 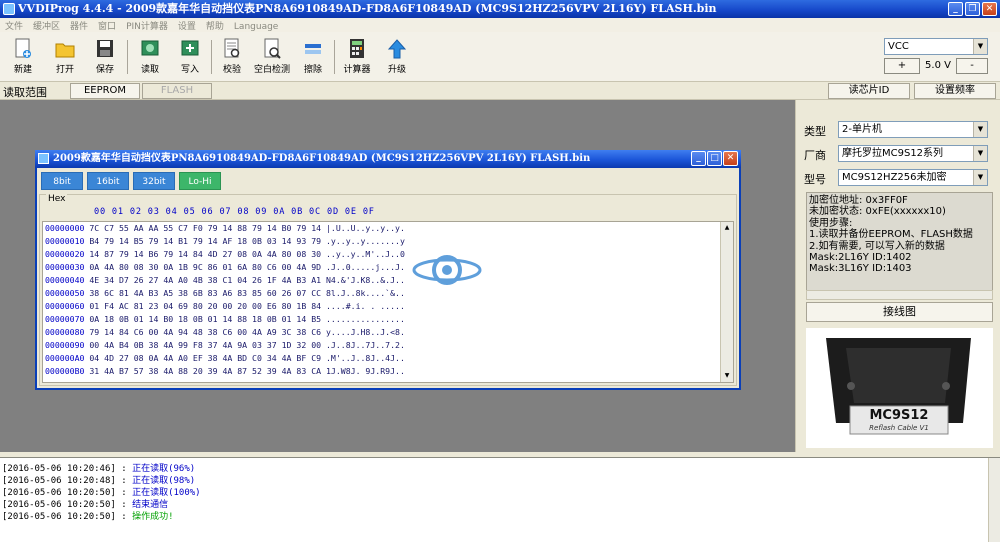 What do you see at coordinates (365, 280) in the screenshot?
I see `hex-ascii: N4.&'J.K8..&.J..` at bounding box center [365, 280].